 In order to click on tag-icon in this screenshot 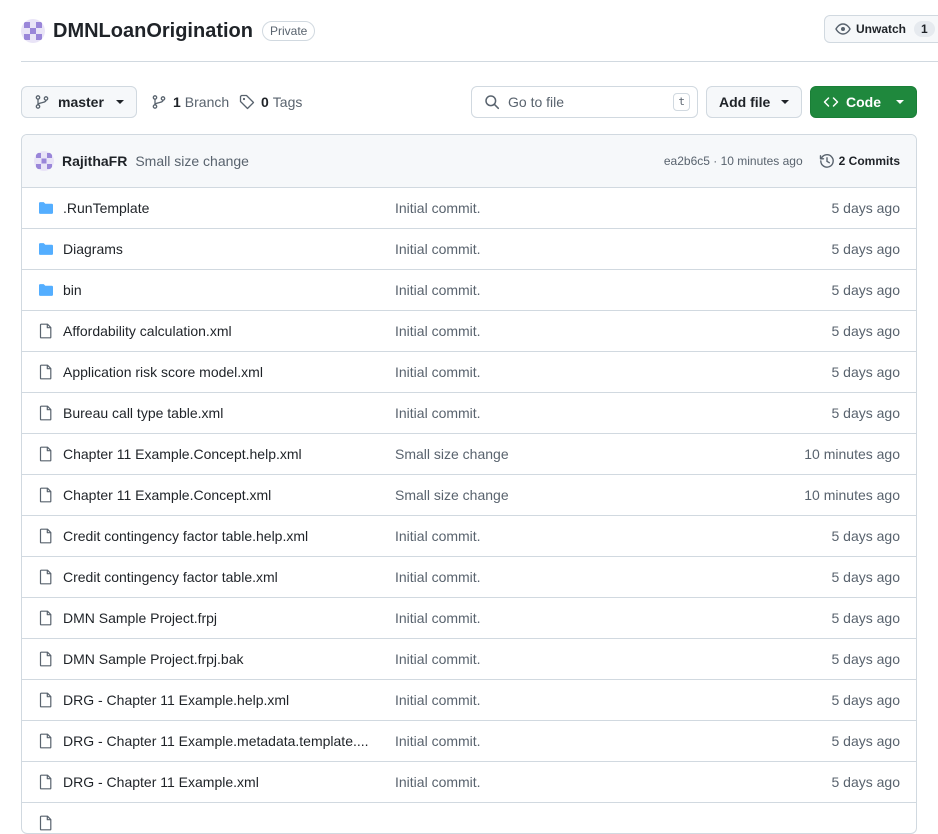, I will do `click(247, 102)`.